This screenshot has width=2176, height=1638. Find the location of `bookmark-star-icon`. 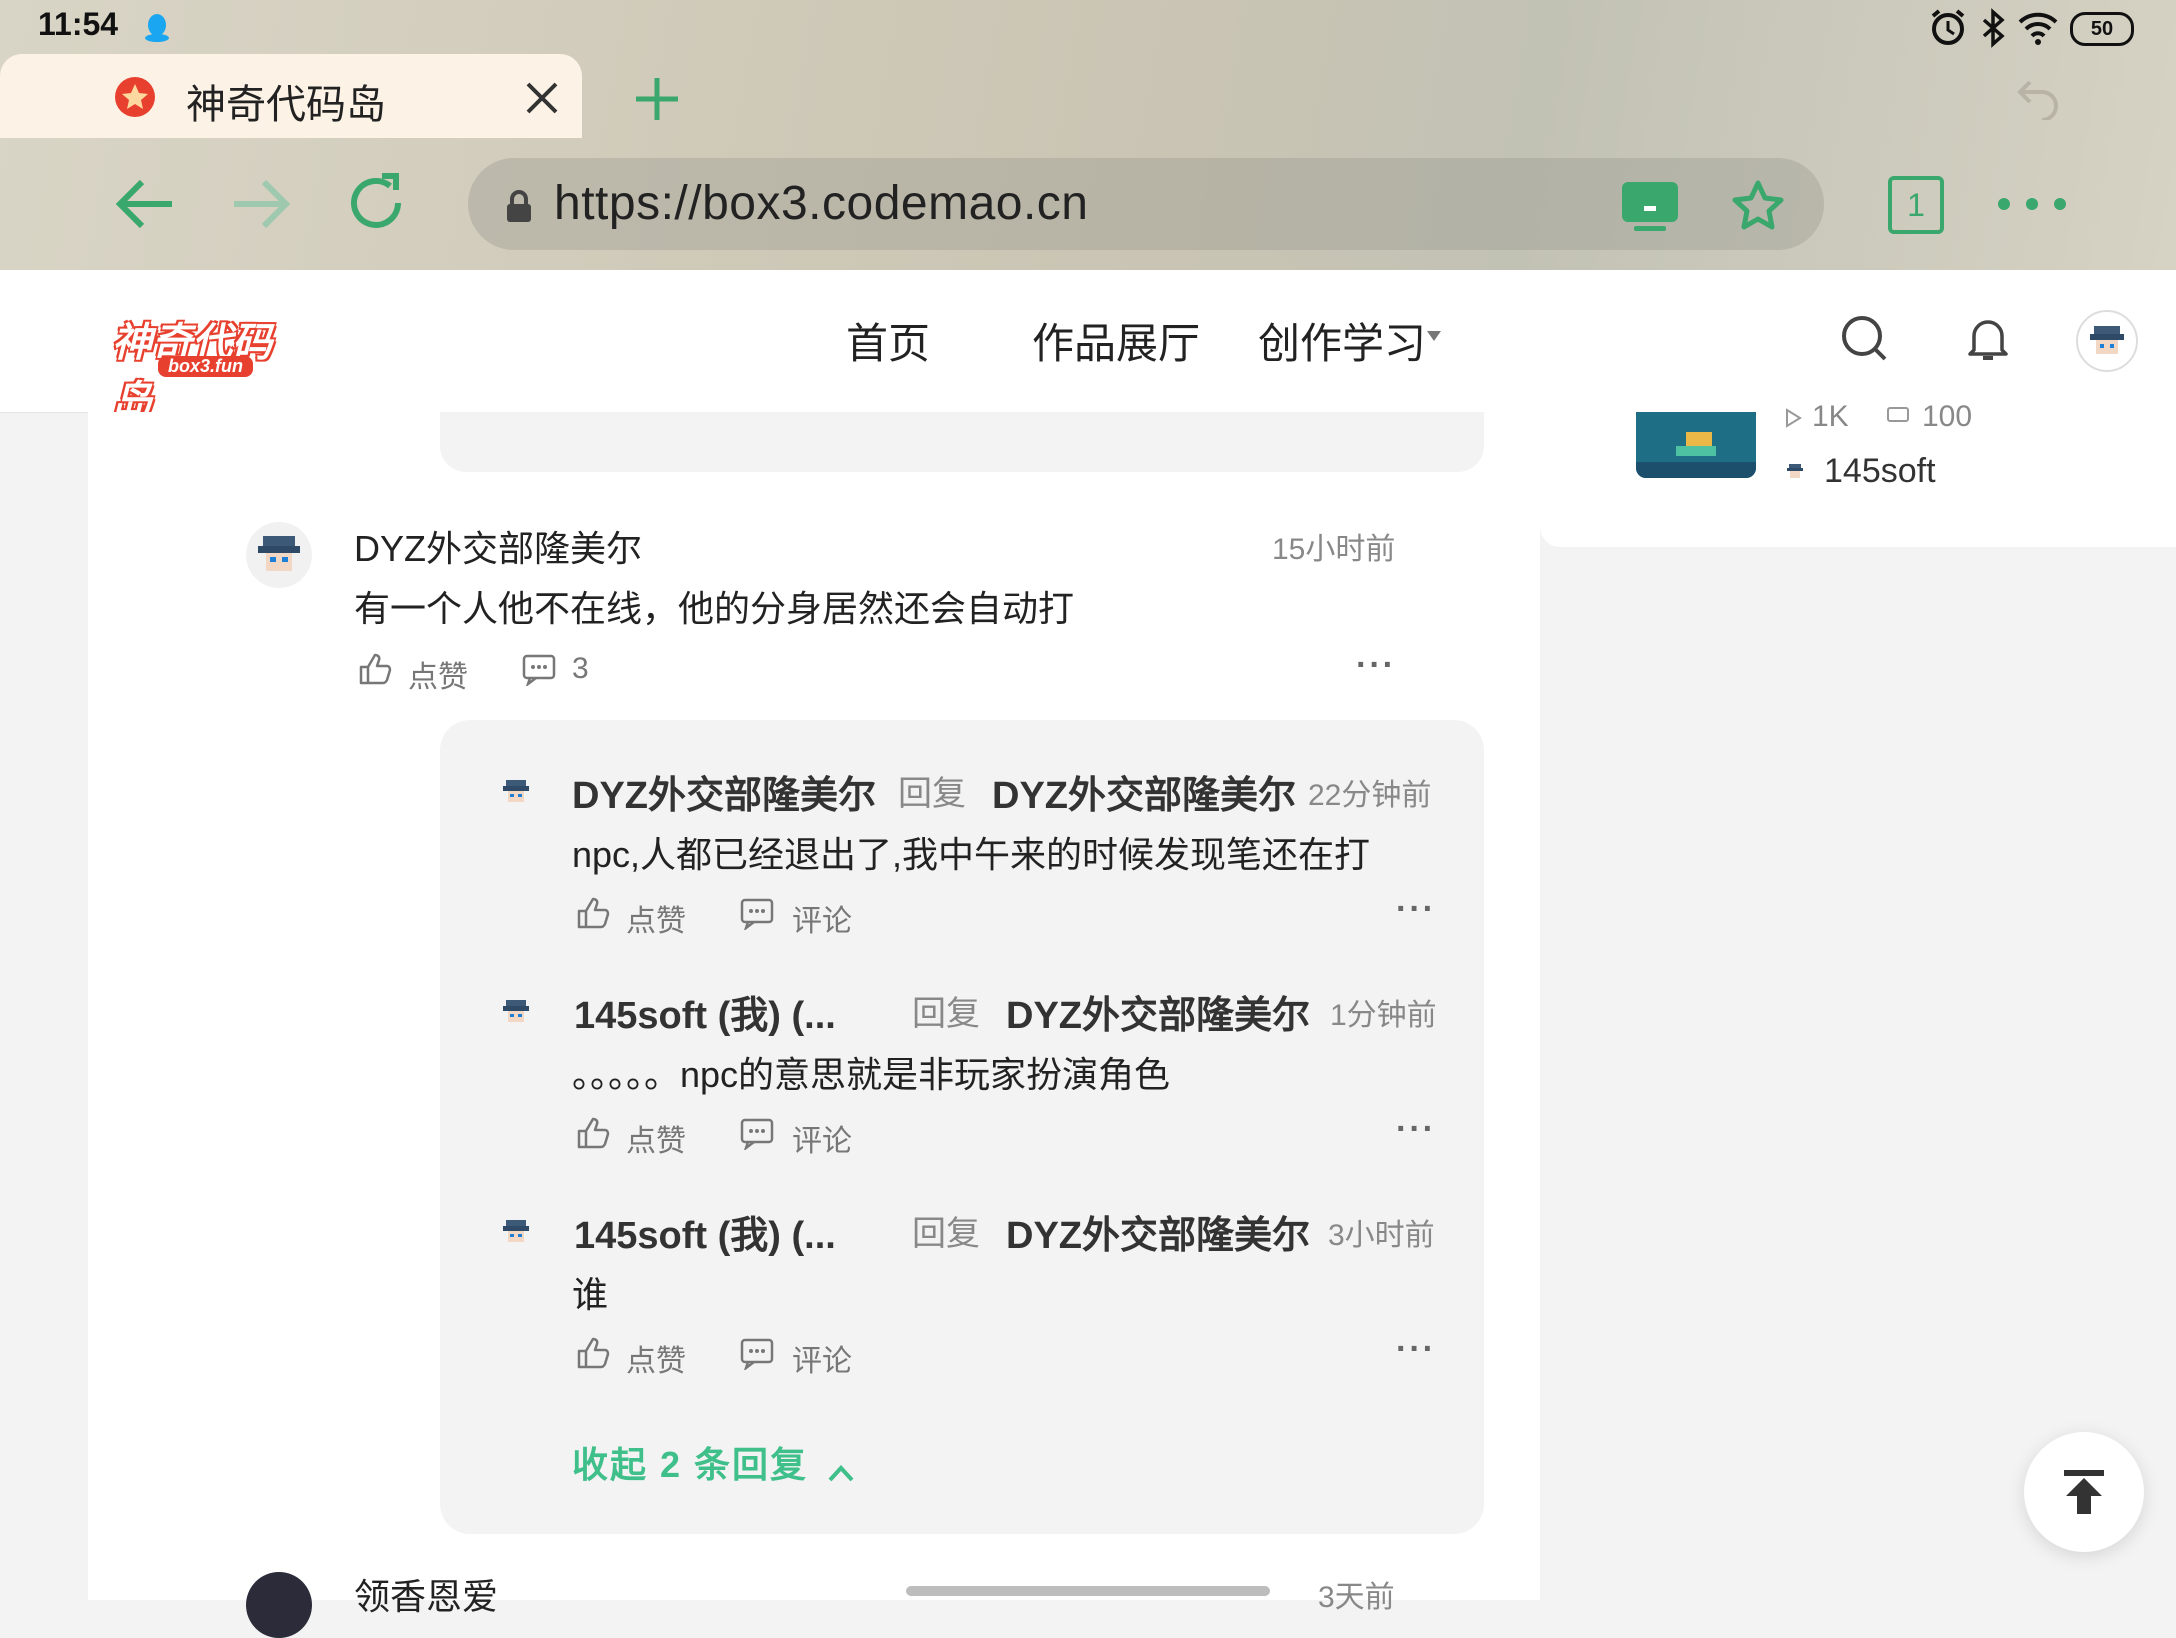

bookmark-star-icon is located at coordinates (1758, 206).